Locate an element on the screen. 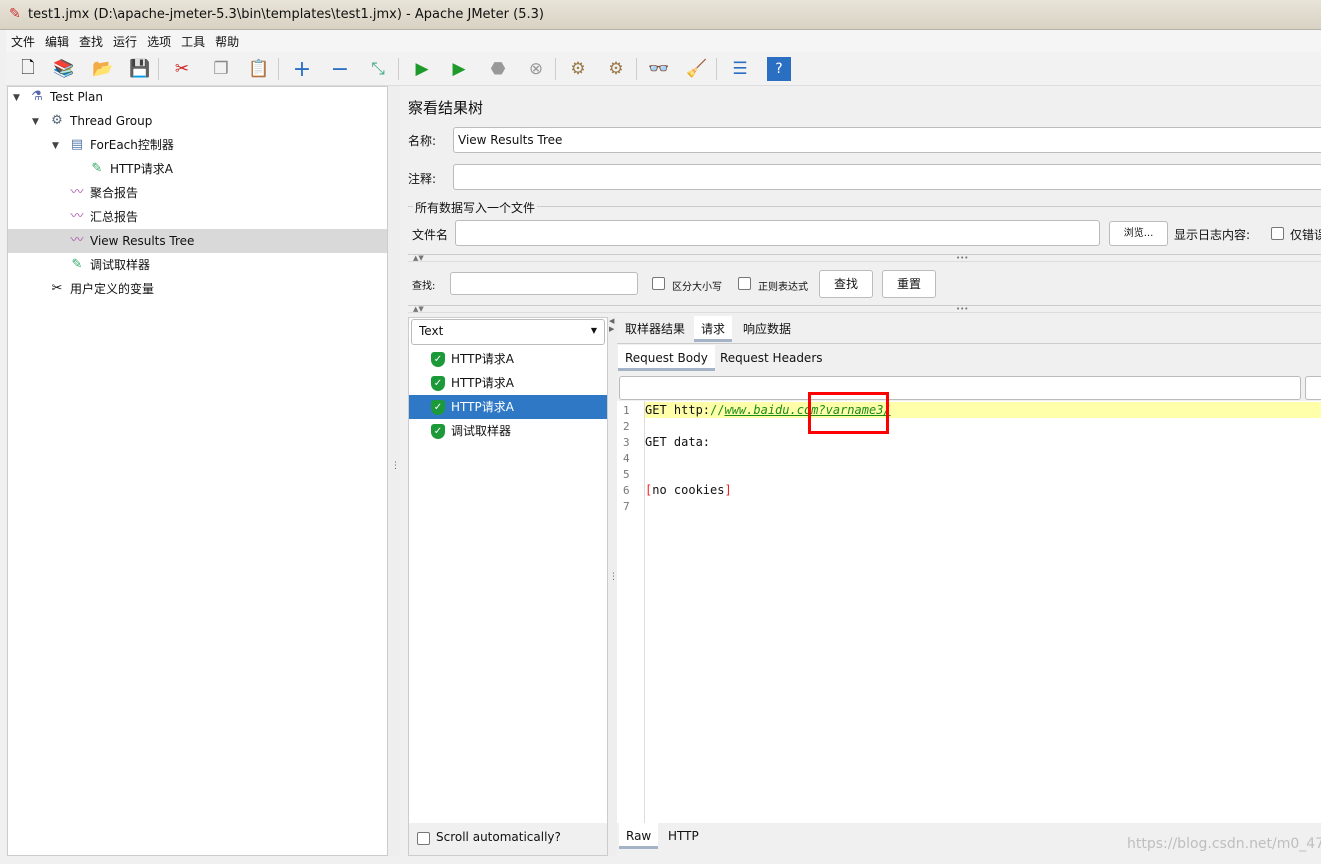  gear-icon: ⚙ is located at coordinates (57, 120).